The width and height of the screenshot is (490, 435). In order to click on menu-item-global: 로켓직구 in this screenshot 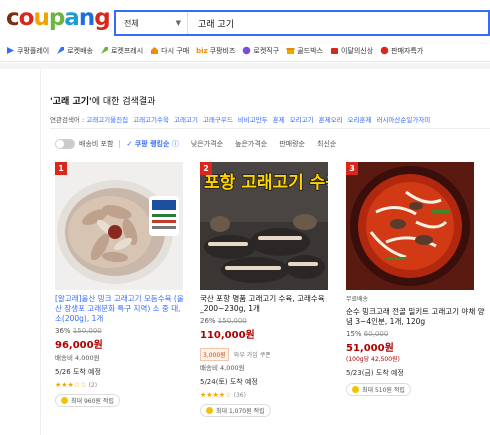, I will do `click(260, 51)`.